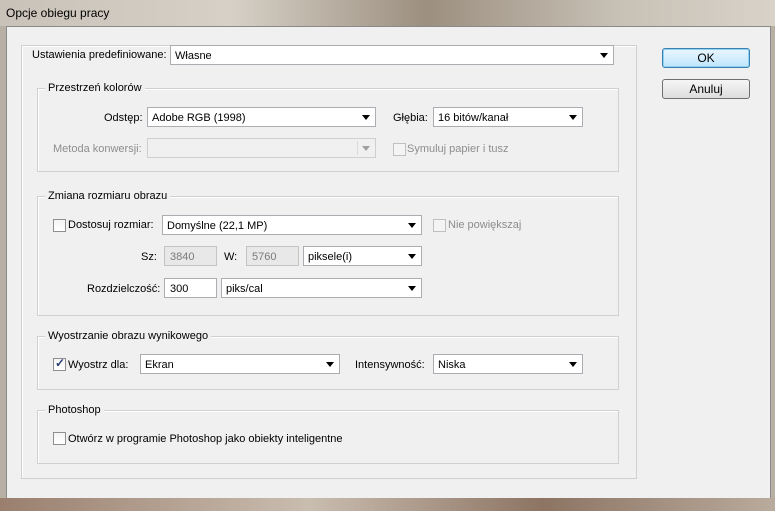 Image resolution: width=775 pixels, height=511 pixels. What do you see at coordinates (240, 364) in the screenshot?
I see `sharpen-dropdown: Ekran` at bounding box center [240, 364].